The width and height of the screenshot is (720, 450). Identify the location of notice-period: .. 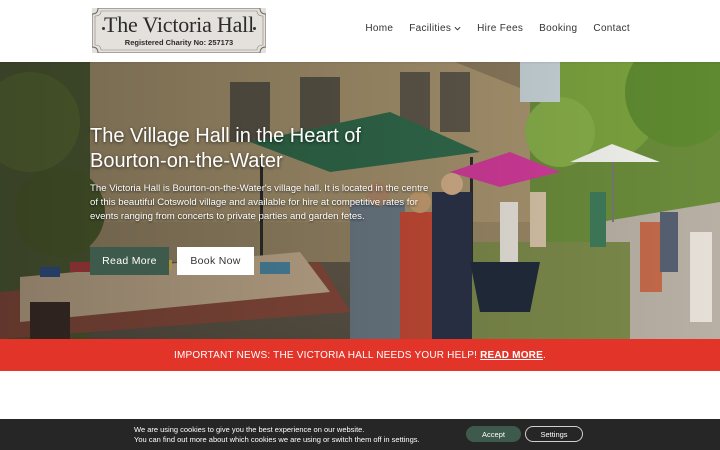
(544, 355).